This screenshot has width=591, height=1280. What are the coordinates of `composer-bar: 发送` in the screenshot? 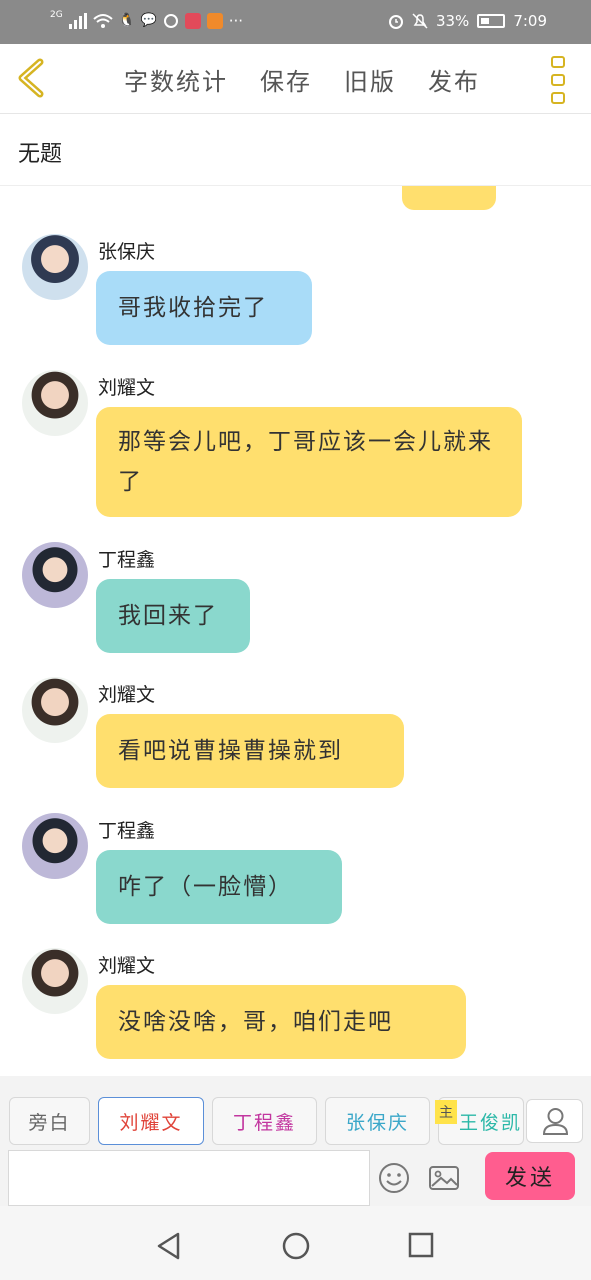 It's located at (295, 1178).